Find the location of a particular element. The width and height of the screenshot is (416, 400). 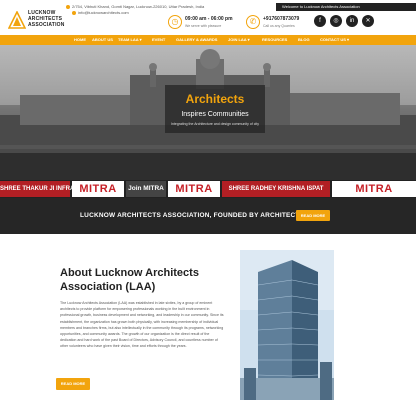

clock-icon: ◷ is located at coordinates (175, 22).